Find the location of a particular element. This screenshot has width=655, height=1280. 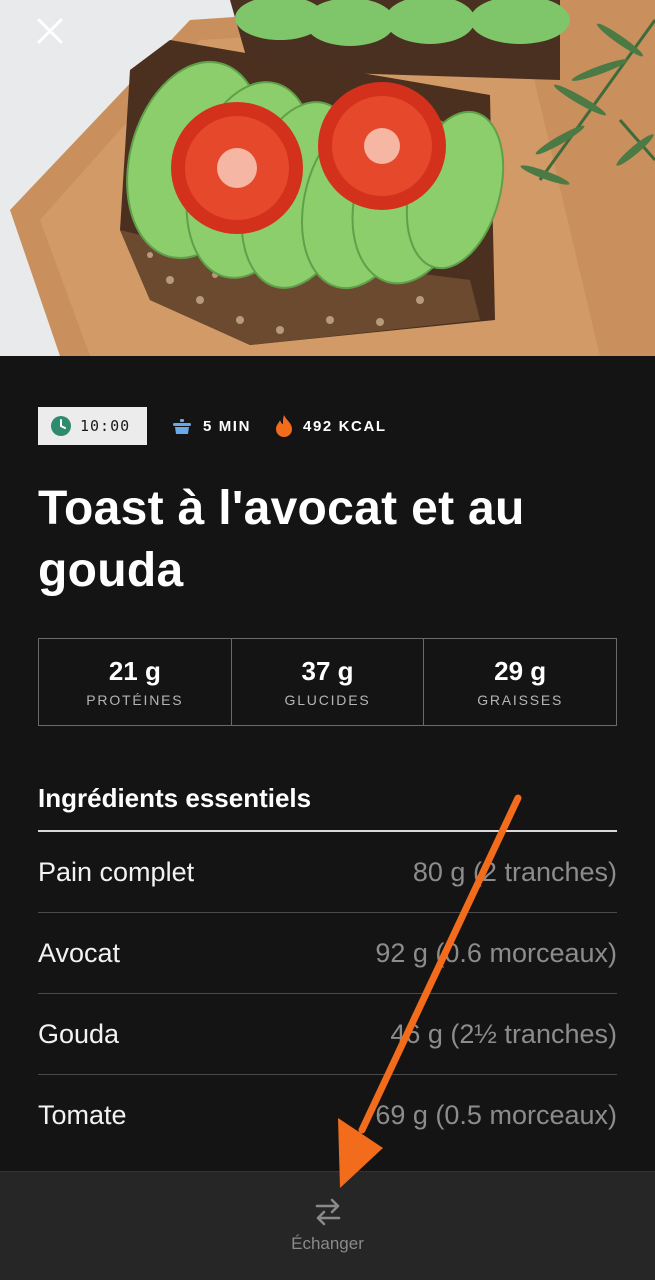

swap-button: Échanger is located at coordinates (327, 1225).